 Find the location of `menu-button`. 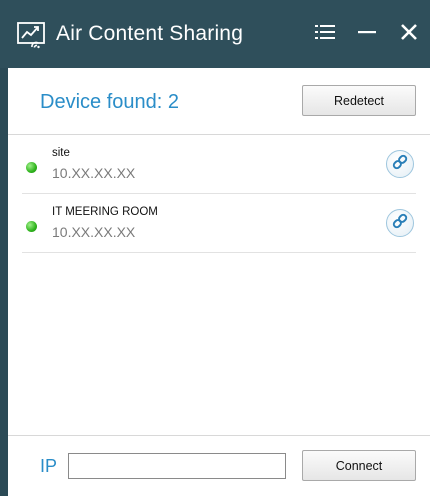

menu-button is located at coordinates (325, 34).